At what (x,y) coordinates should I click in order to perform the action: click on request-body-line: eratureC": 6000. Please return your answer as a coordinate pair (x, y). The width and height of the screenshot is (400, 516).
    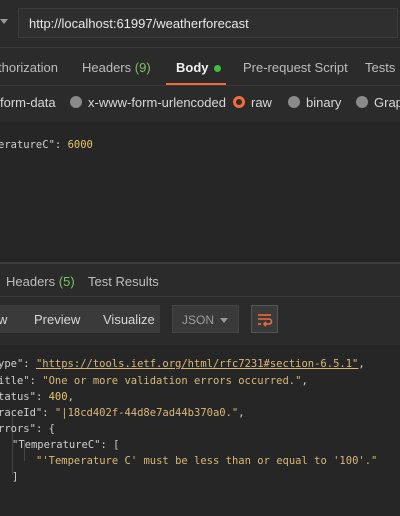
    Looking at the image, I should click on (46, 145).